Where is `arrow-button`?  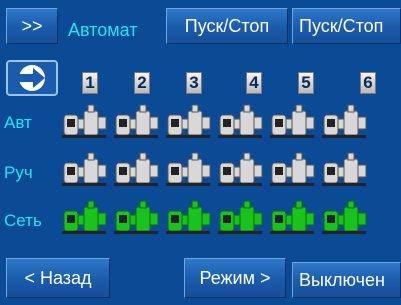 arrow-button is located at coordinates (32, 78).